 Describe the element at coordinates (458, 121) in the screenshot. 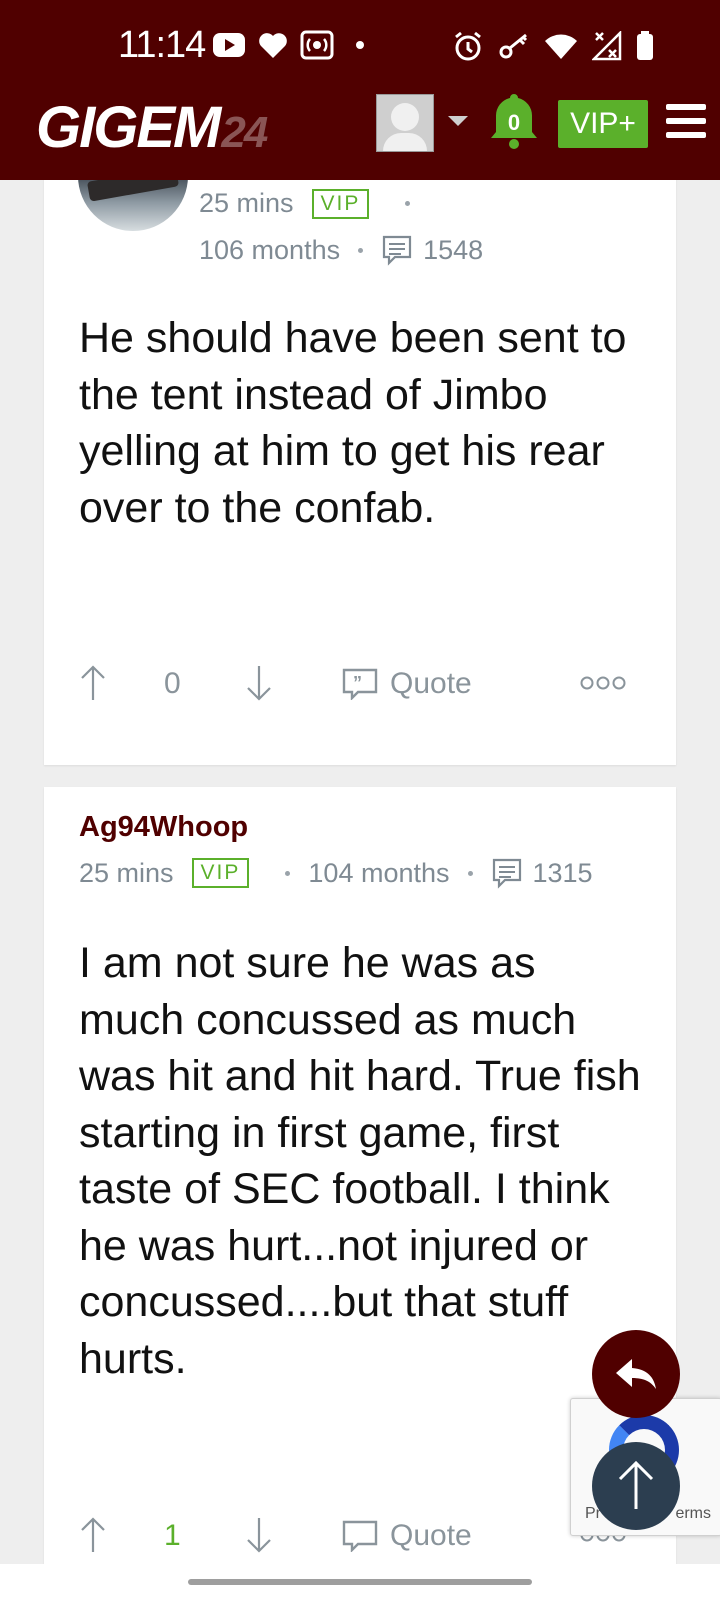

I see `chevron-down-icon` at that location.